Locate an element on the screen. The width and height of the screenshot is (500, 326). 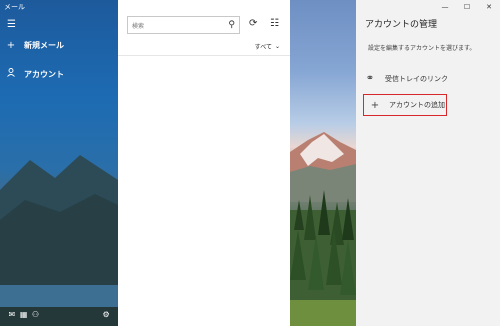
filter-dropdown: すべて ⌄ is located at coordinates (267, 46).